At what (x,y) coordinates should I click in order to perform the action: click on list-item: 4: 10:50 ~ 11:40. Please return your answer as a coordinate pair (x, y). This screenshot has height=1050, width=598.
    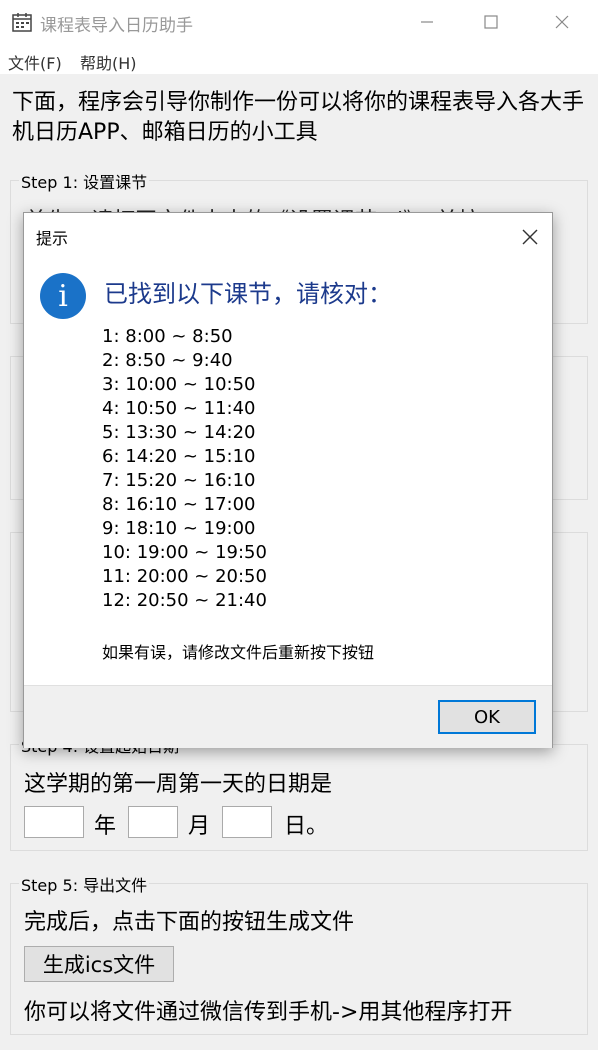
    Looking at the image, I should click on (179, 408).